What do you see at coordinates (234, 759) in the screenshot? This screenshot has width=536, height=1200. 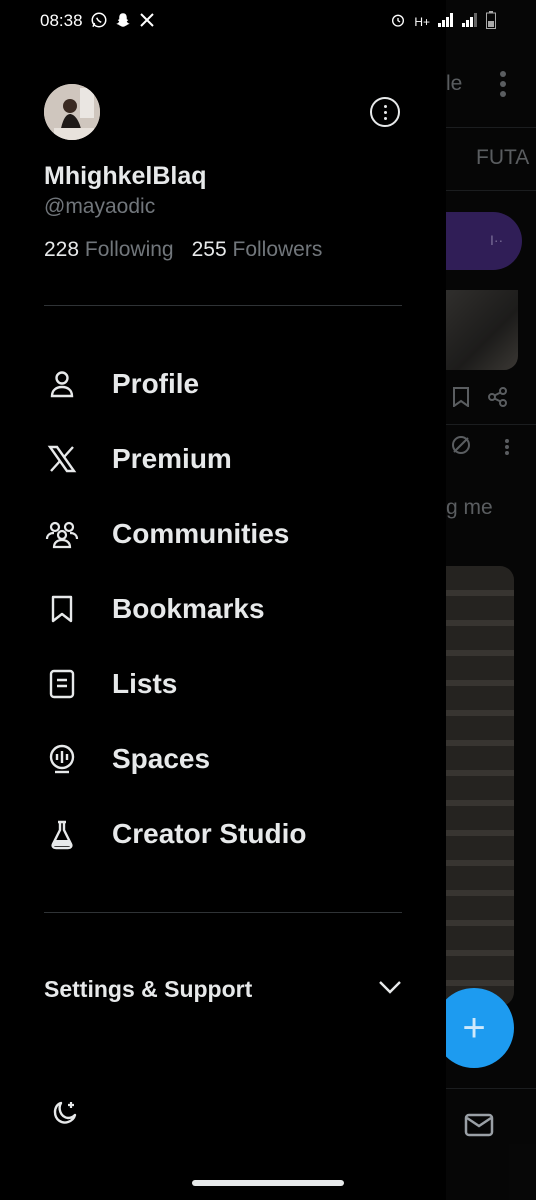 I see `menu-item-spaces: Spaces` at bounding box center [234, 759].